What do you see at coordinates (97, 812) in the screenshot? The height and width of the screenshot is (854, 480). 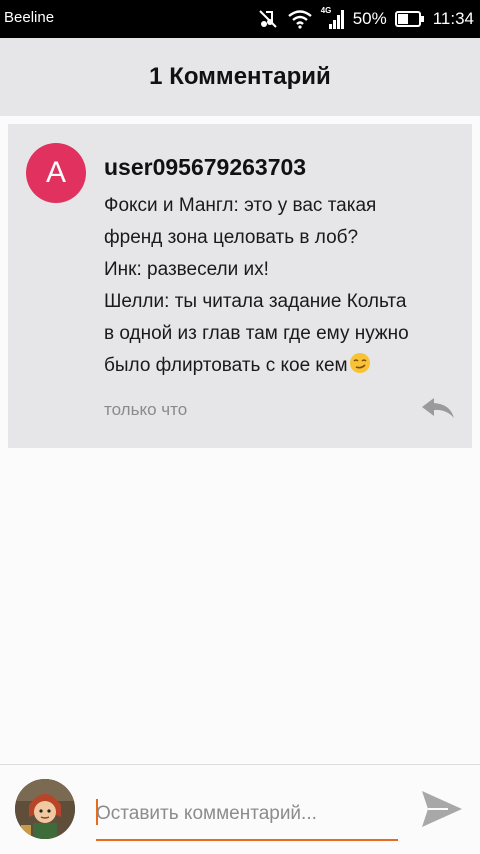 I see `text-caret` at bounding box center [97, 812].